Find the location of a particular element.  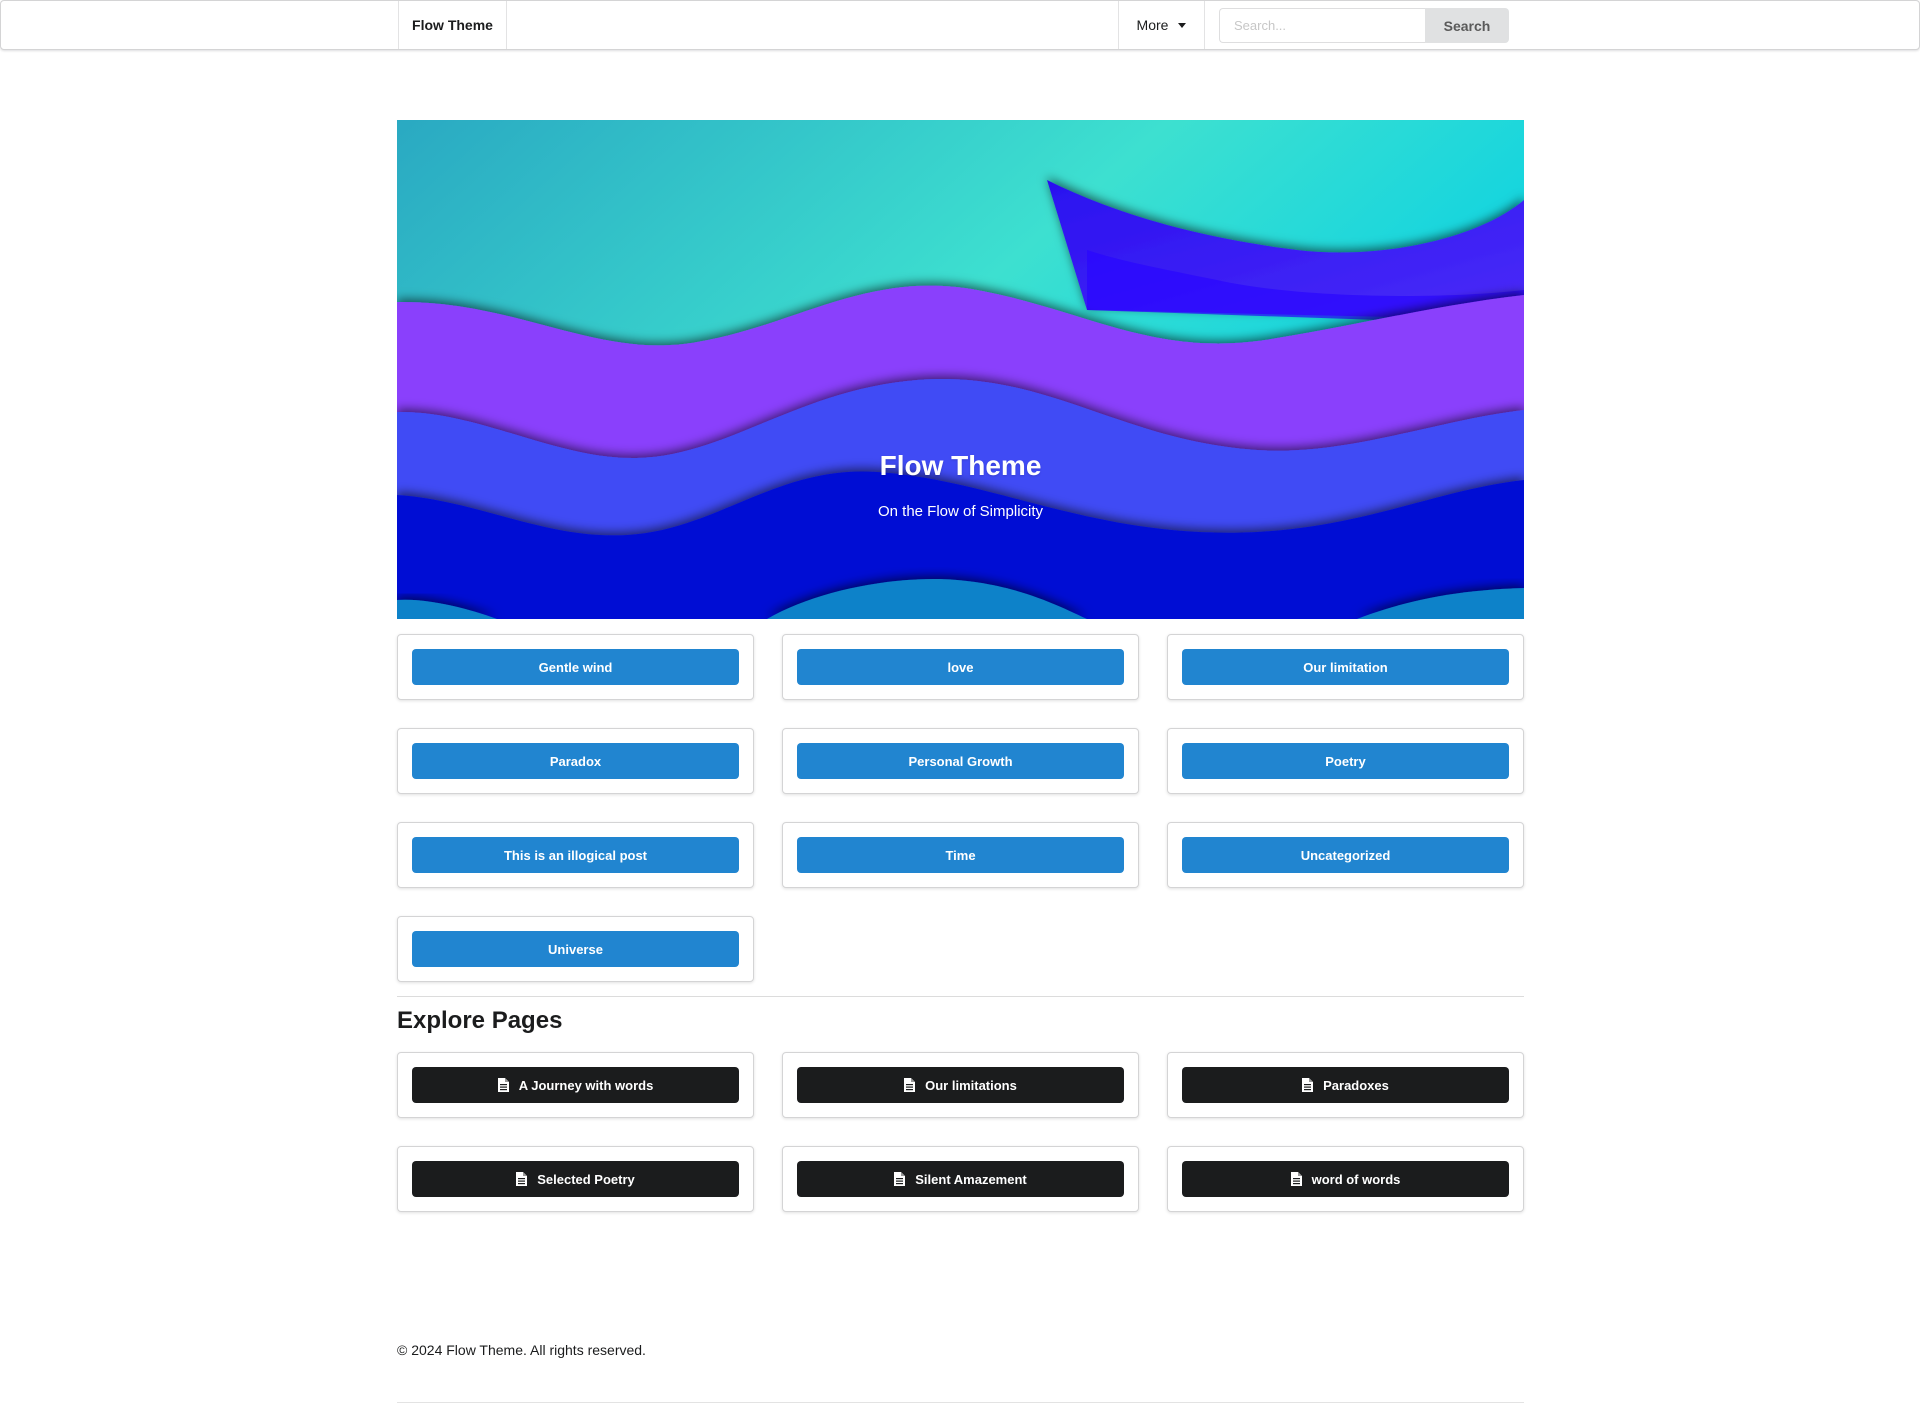

category-card: This is an illogical post is located at coordinates (575, 855).